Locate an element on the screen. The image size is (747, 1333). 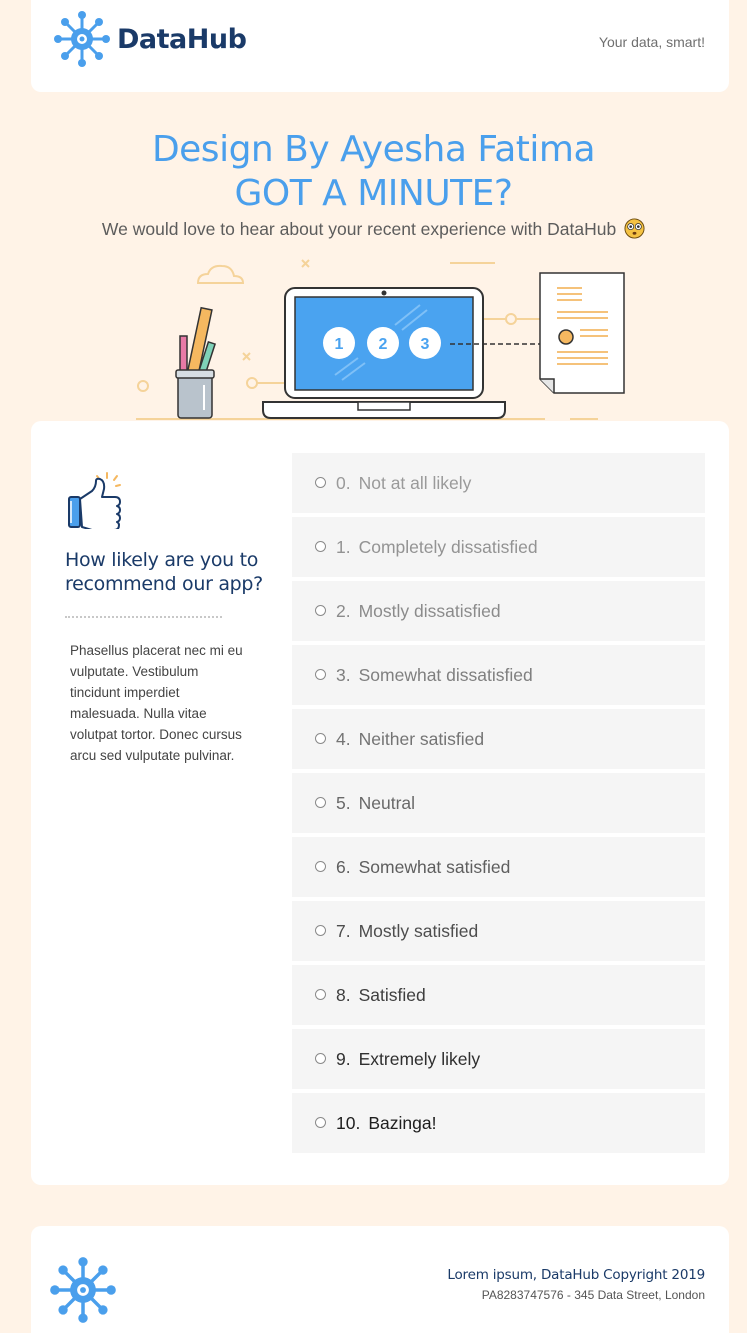
logo: DataHub is located at coordinates (150, 39).